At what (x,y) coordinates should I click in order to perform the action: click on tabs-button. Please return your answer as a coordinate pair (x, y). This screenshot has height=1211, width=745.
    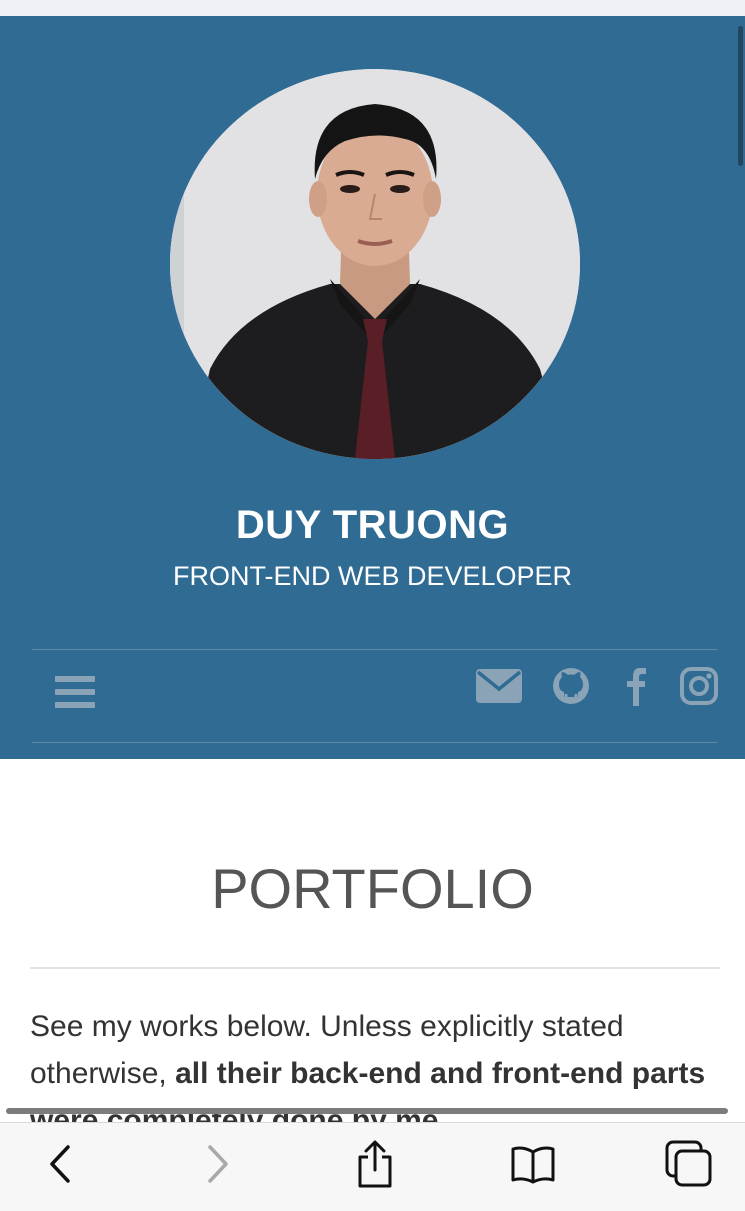
    Looking at the image, I should click on (689, 1164).